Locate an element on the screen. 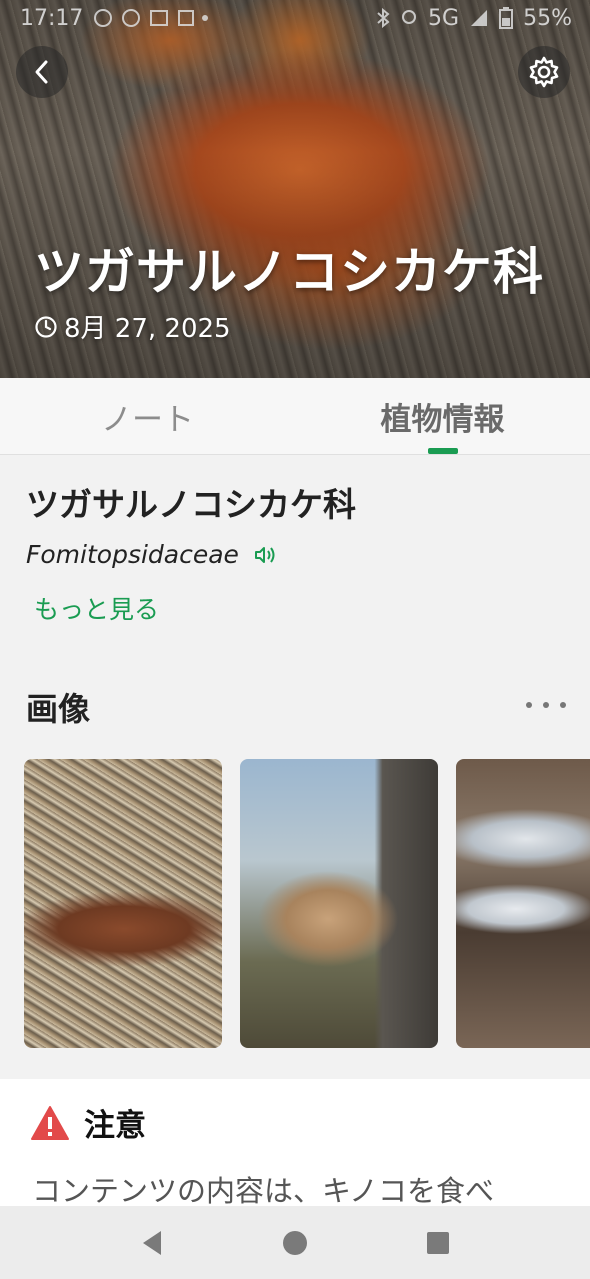 The height and width of the screenshot is (1279, 590). location-icon is located at coordinates (409, 17).